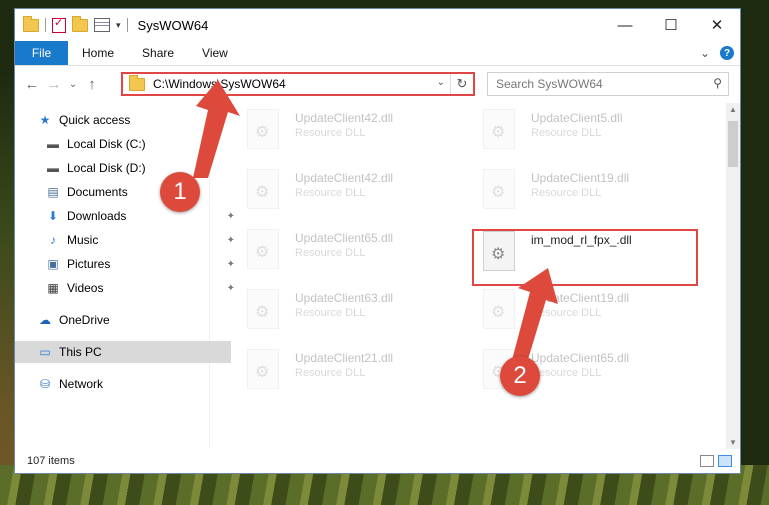  I want to click on address-path: C:\Windows\SysWOW64, so click(219, 84).